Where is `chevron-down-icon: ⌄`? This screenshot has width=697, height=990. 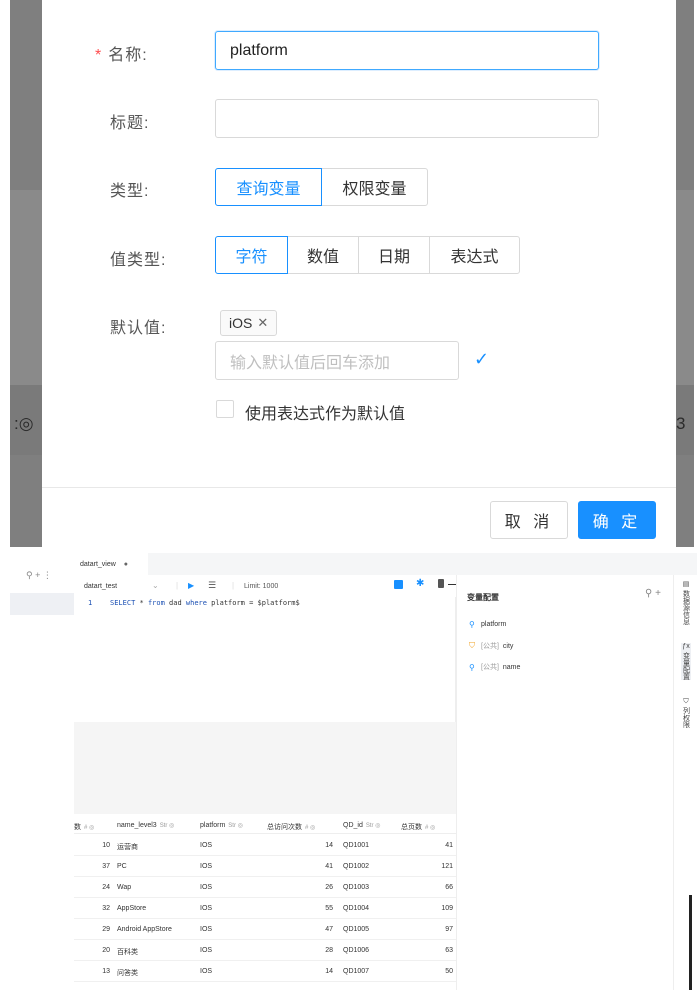 chevron-down-icon: ⌄ is located at coordinates (155, 585).